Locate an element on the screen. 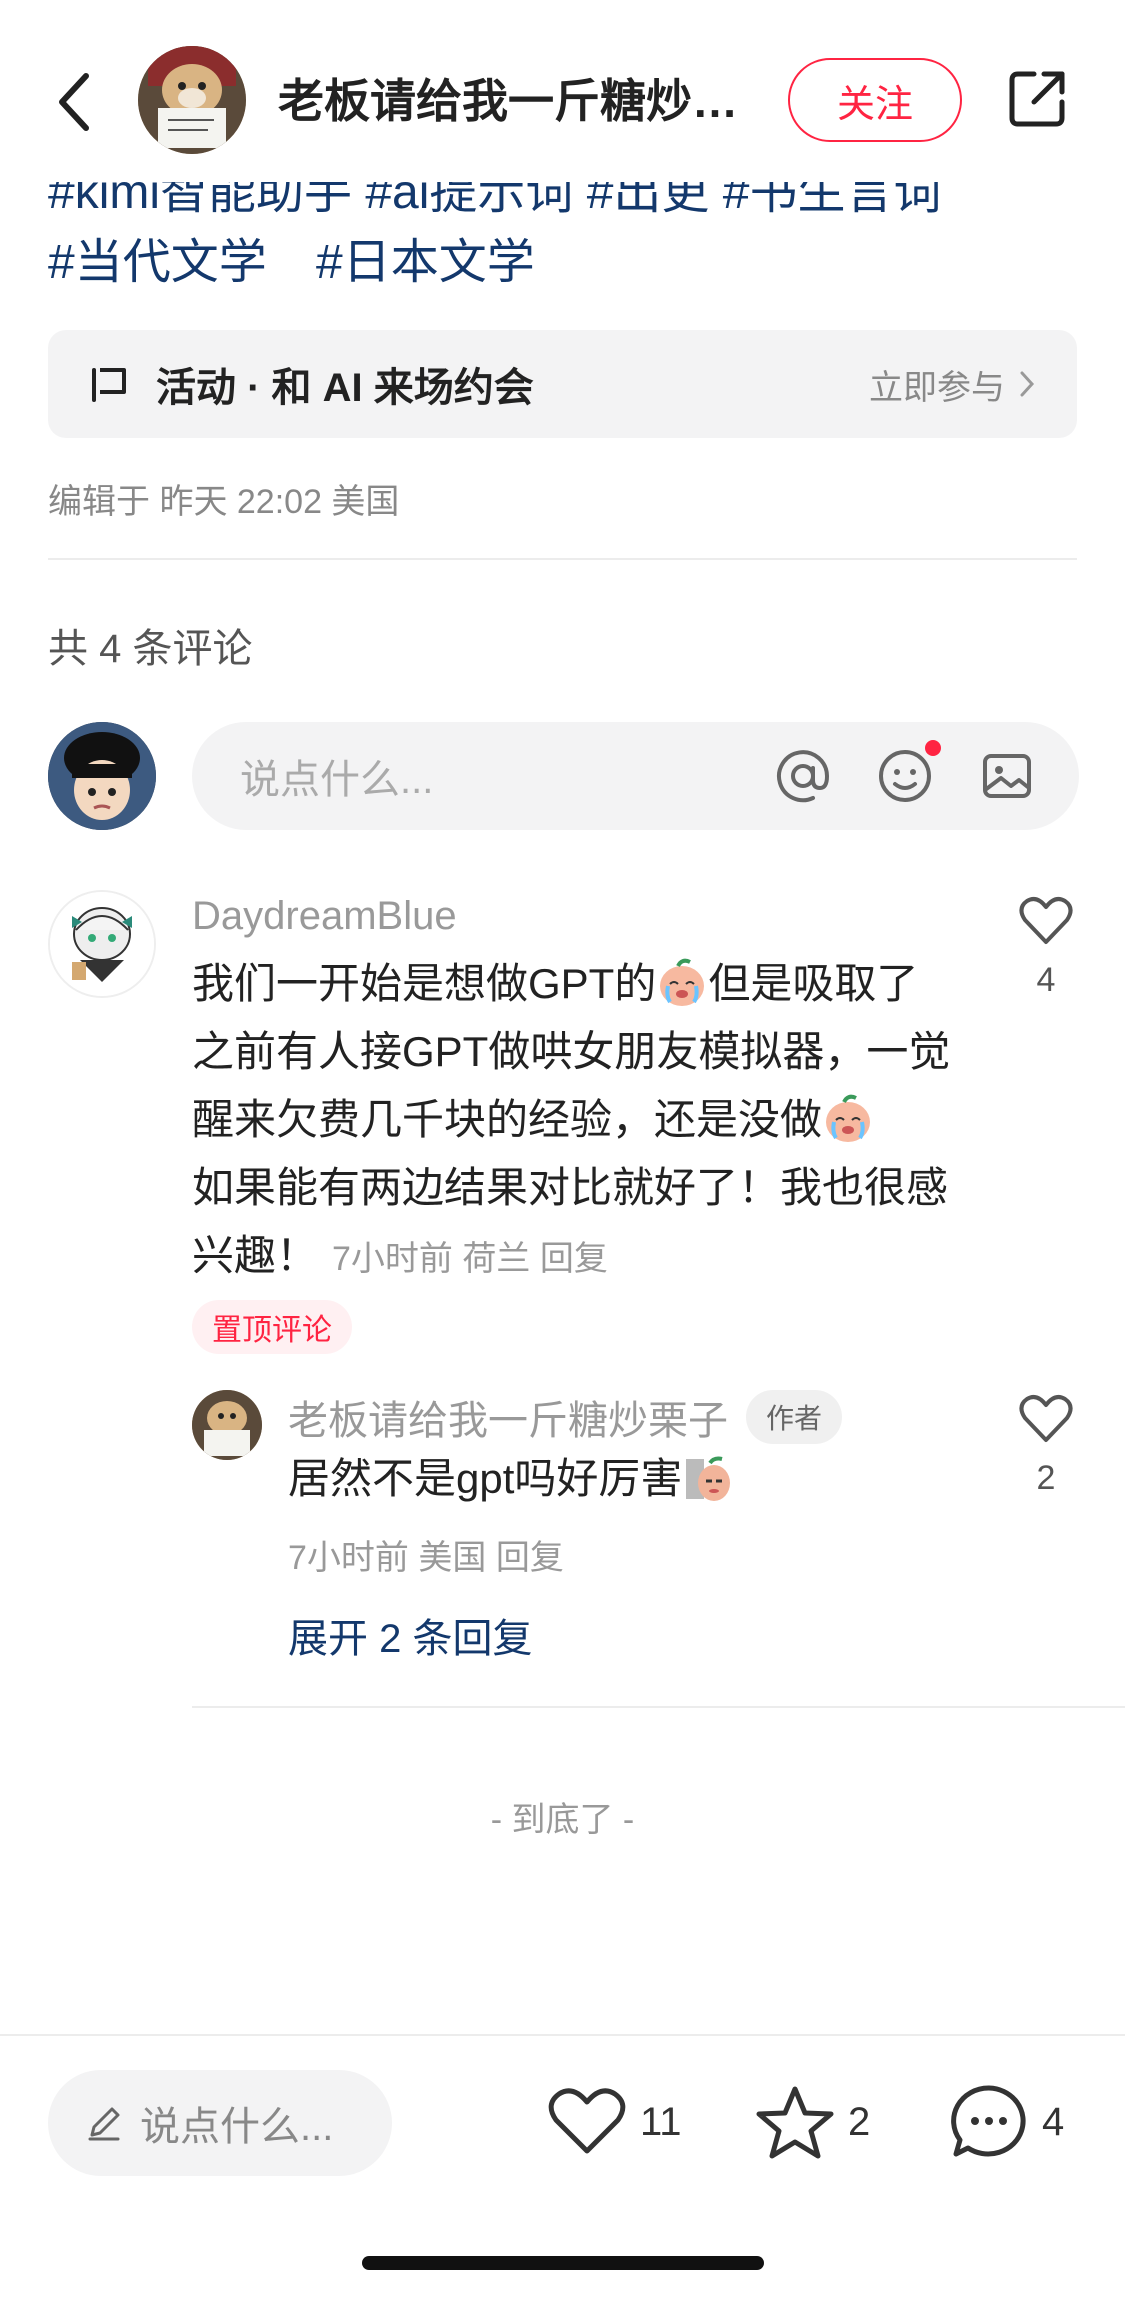 Image resolution: width=1125 pixels, height=2300 pixels. reply-like: 2 is located at coordinates (1046, 1446).